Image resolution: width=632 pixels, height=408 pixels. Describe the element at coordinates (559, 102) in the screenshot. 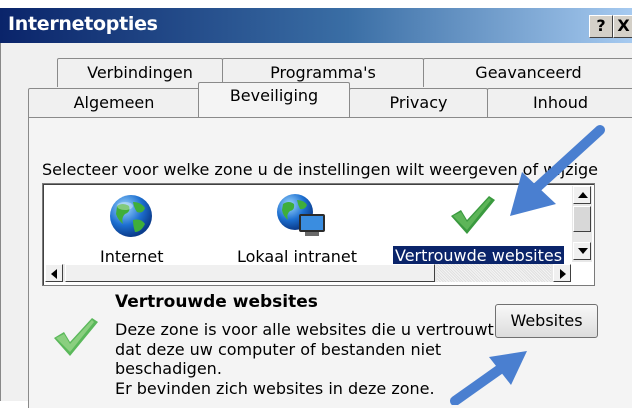

I see `tab-inhoud: Inhoud` at that location.